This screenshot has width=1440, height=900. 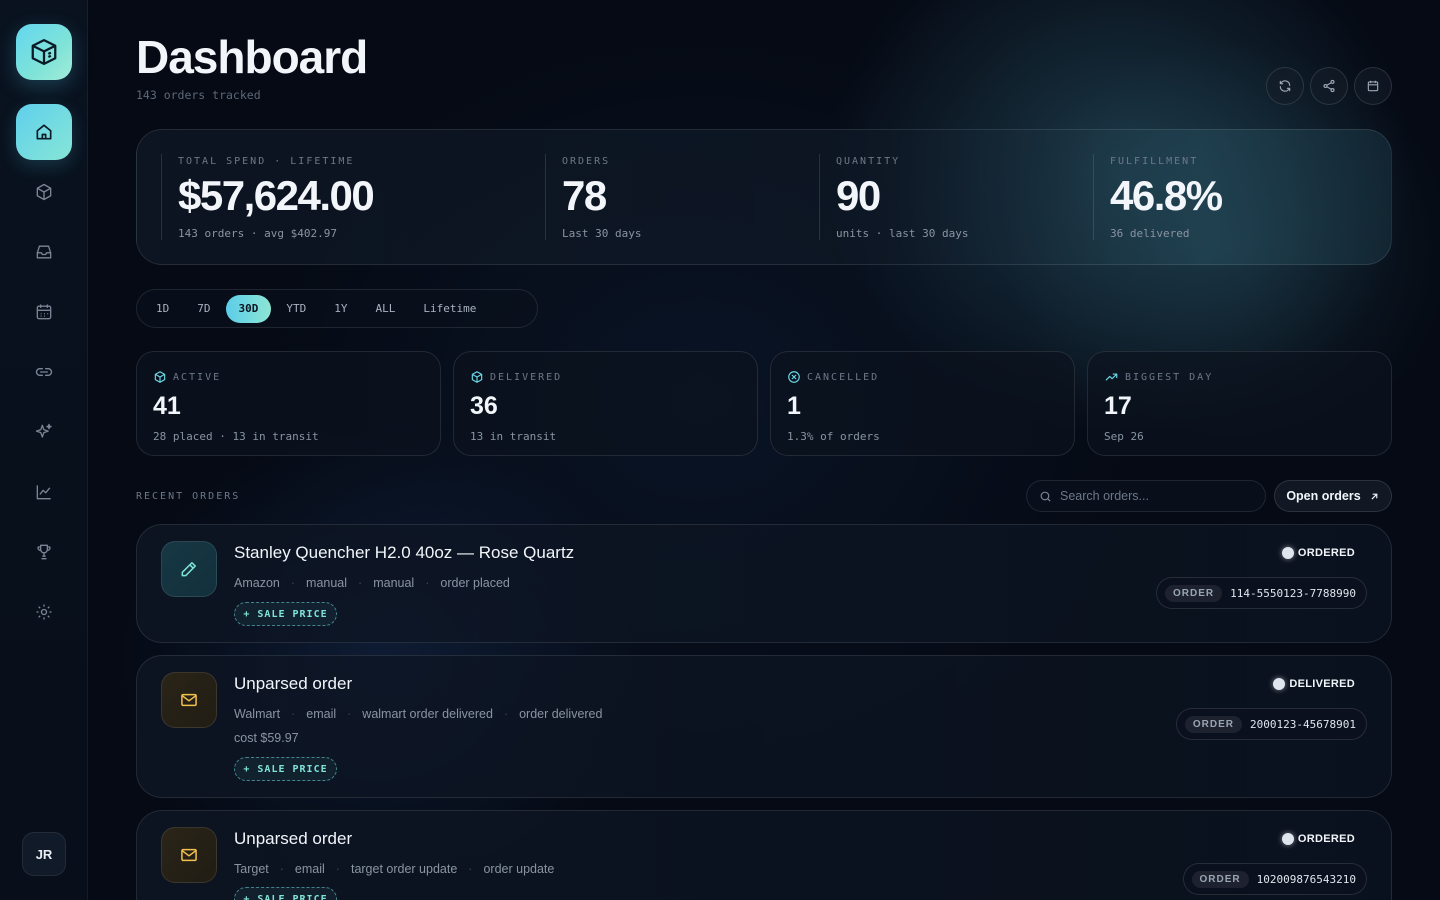 I want to click on card-delivered: DELIVERED 36 13 in transit, so click(x=605, y=403).